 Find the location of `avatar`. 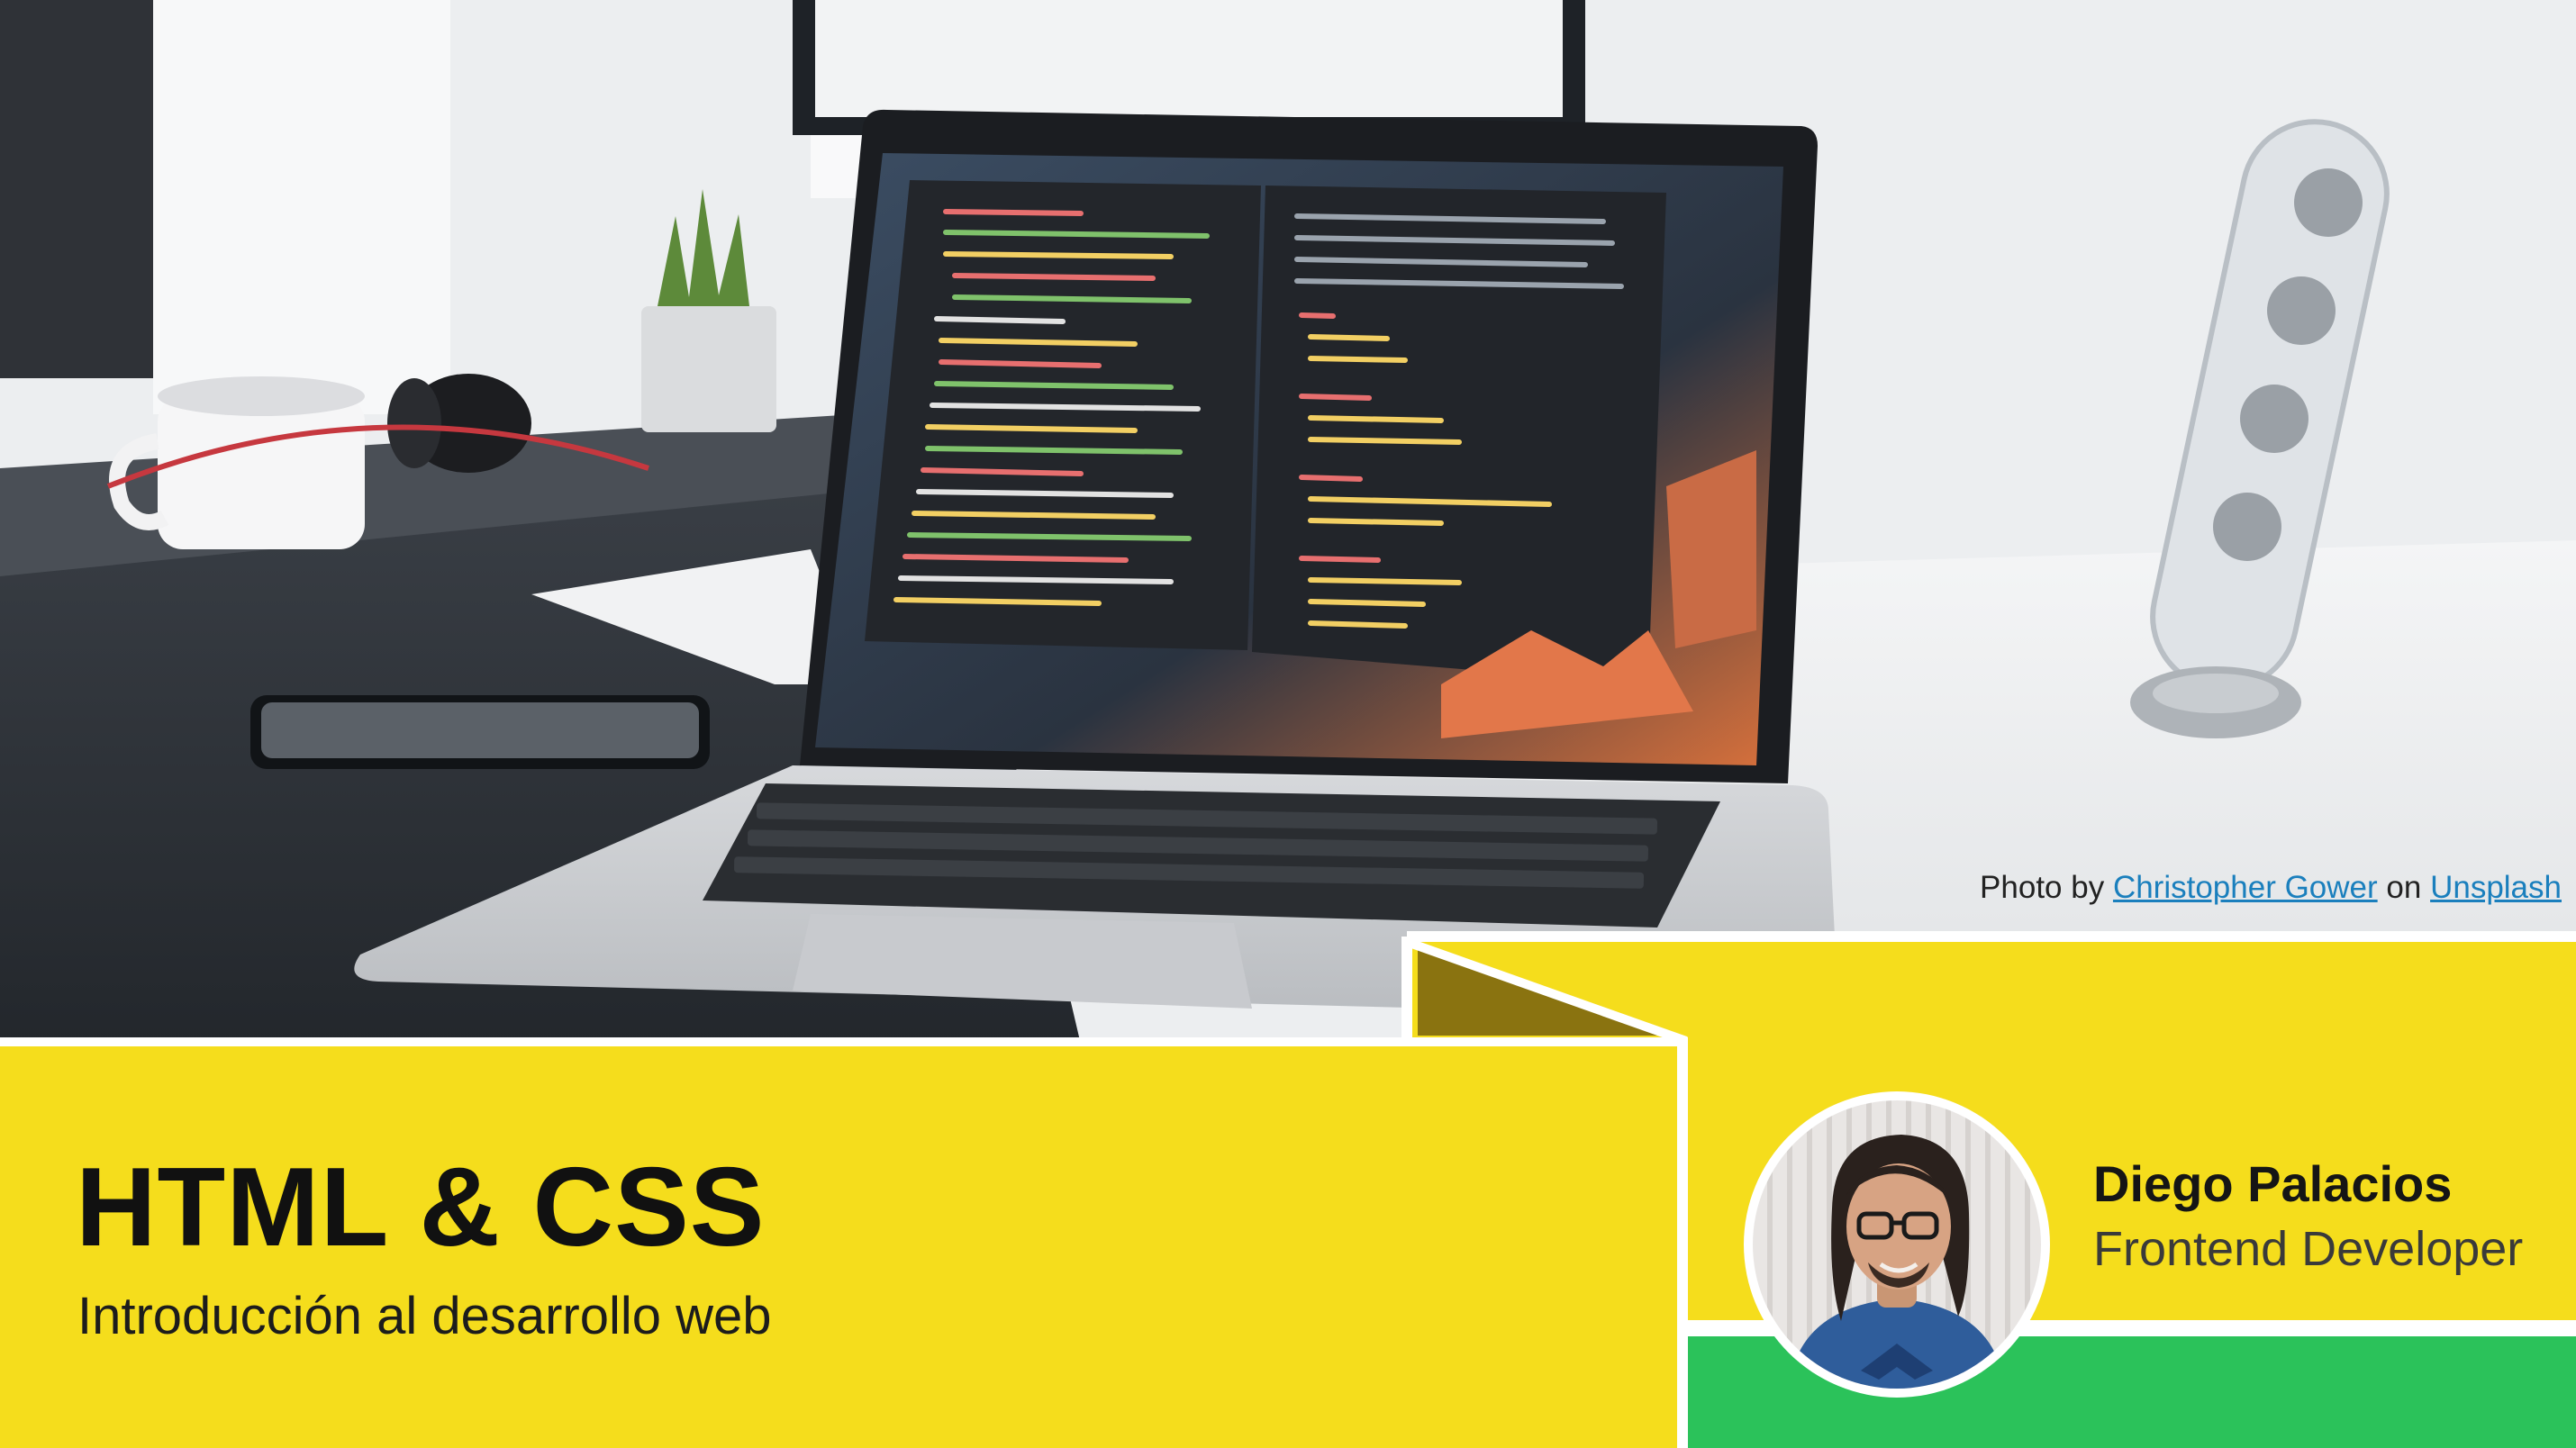

avatar is located at coordinates (1897, 1244).